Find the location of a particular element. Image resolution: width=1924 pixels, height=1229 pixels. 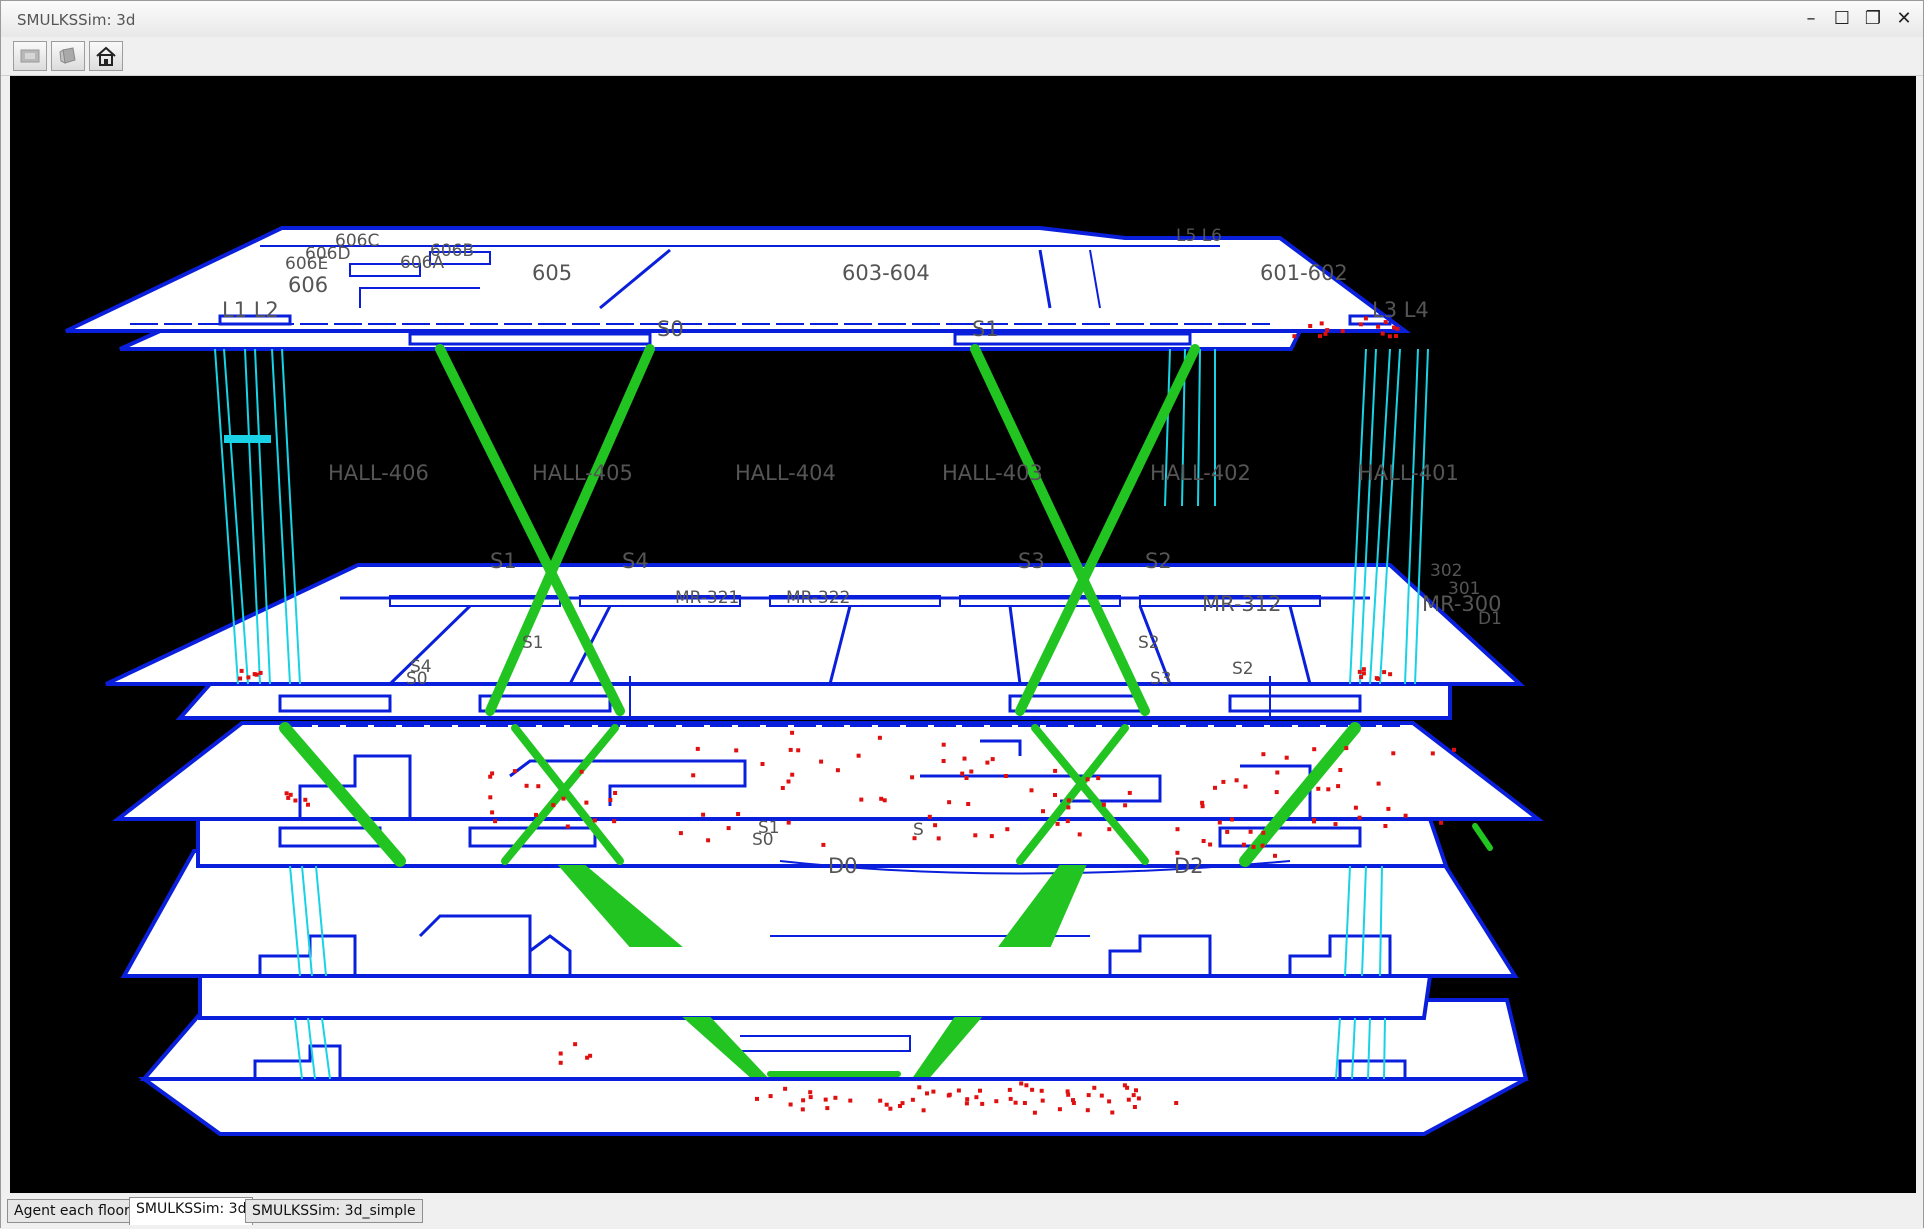

tab-agent-each-floor: Agent each floor is located at coordinates (72, 1211).